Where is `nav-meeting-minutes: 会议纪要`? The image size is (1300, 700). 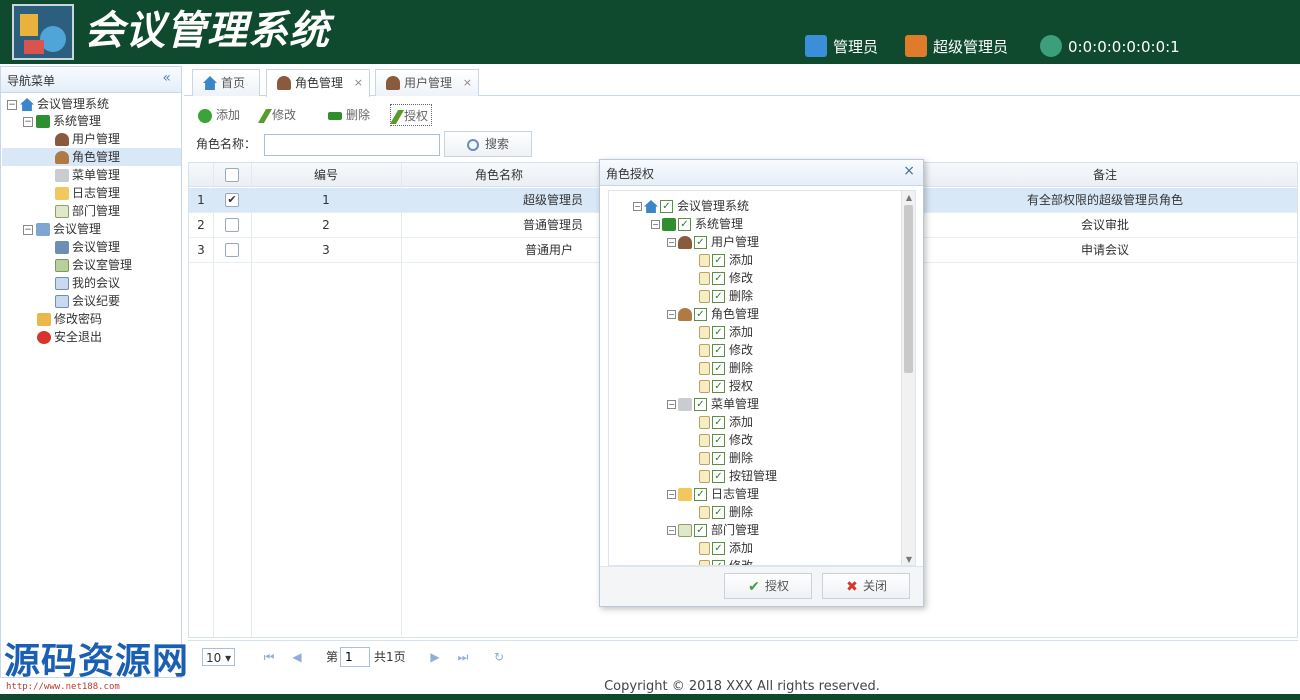 nav-meeting-minutes: 会议纪要 is located at coordinates (87, 301).